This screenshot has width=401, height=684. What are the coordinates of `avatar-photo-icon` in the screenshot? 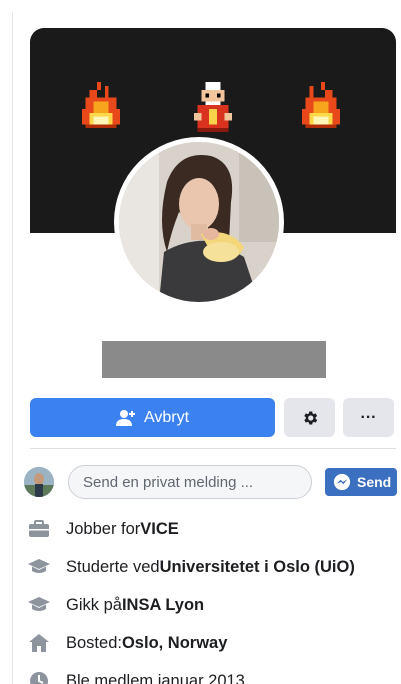 It's located at (39, 482).